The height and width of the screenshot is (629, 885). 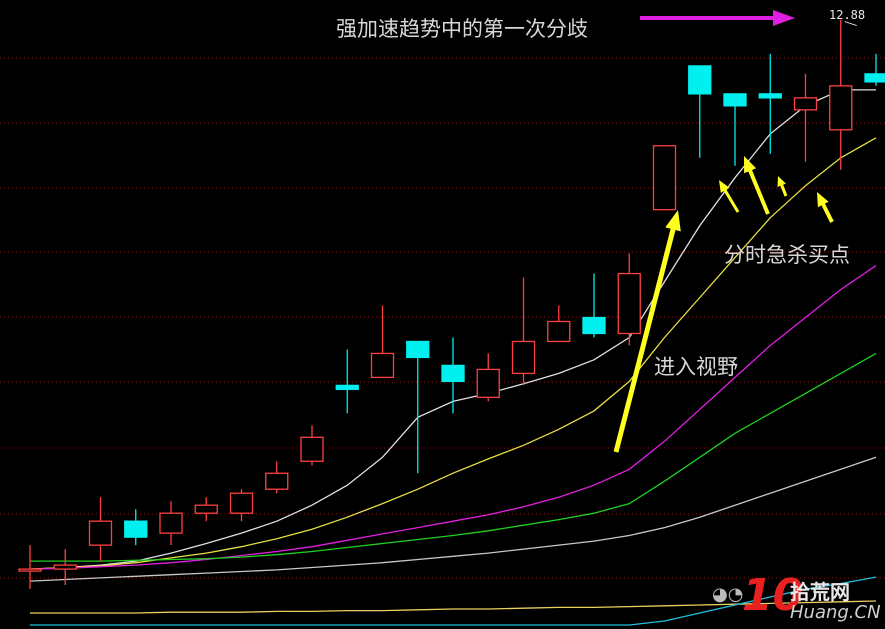 I want to click on peak-pointer, so click(x=850, y=24).